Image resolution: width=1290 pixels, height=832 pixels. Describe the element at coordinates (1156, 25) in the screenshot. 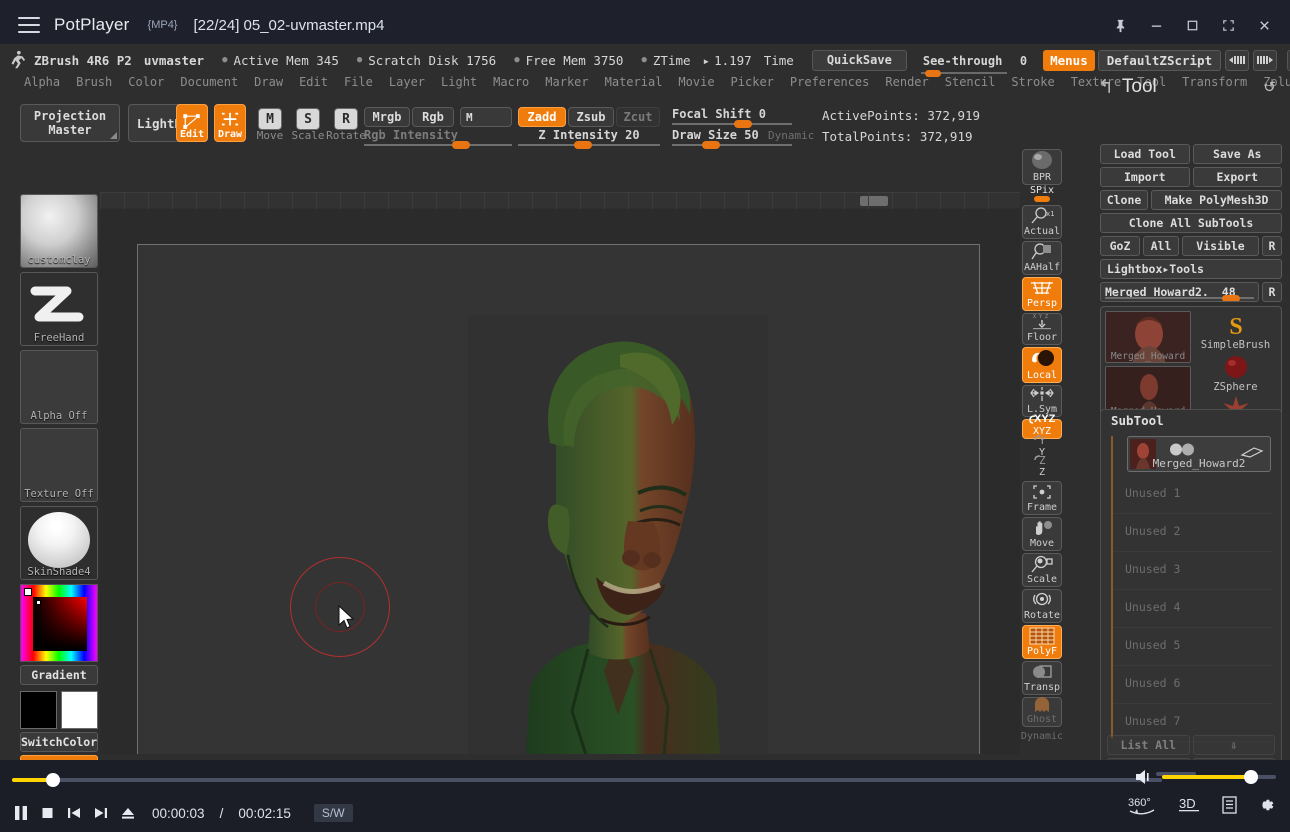

I see `minimize-icon` at that location.